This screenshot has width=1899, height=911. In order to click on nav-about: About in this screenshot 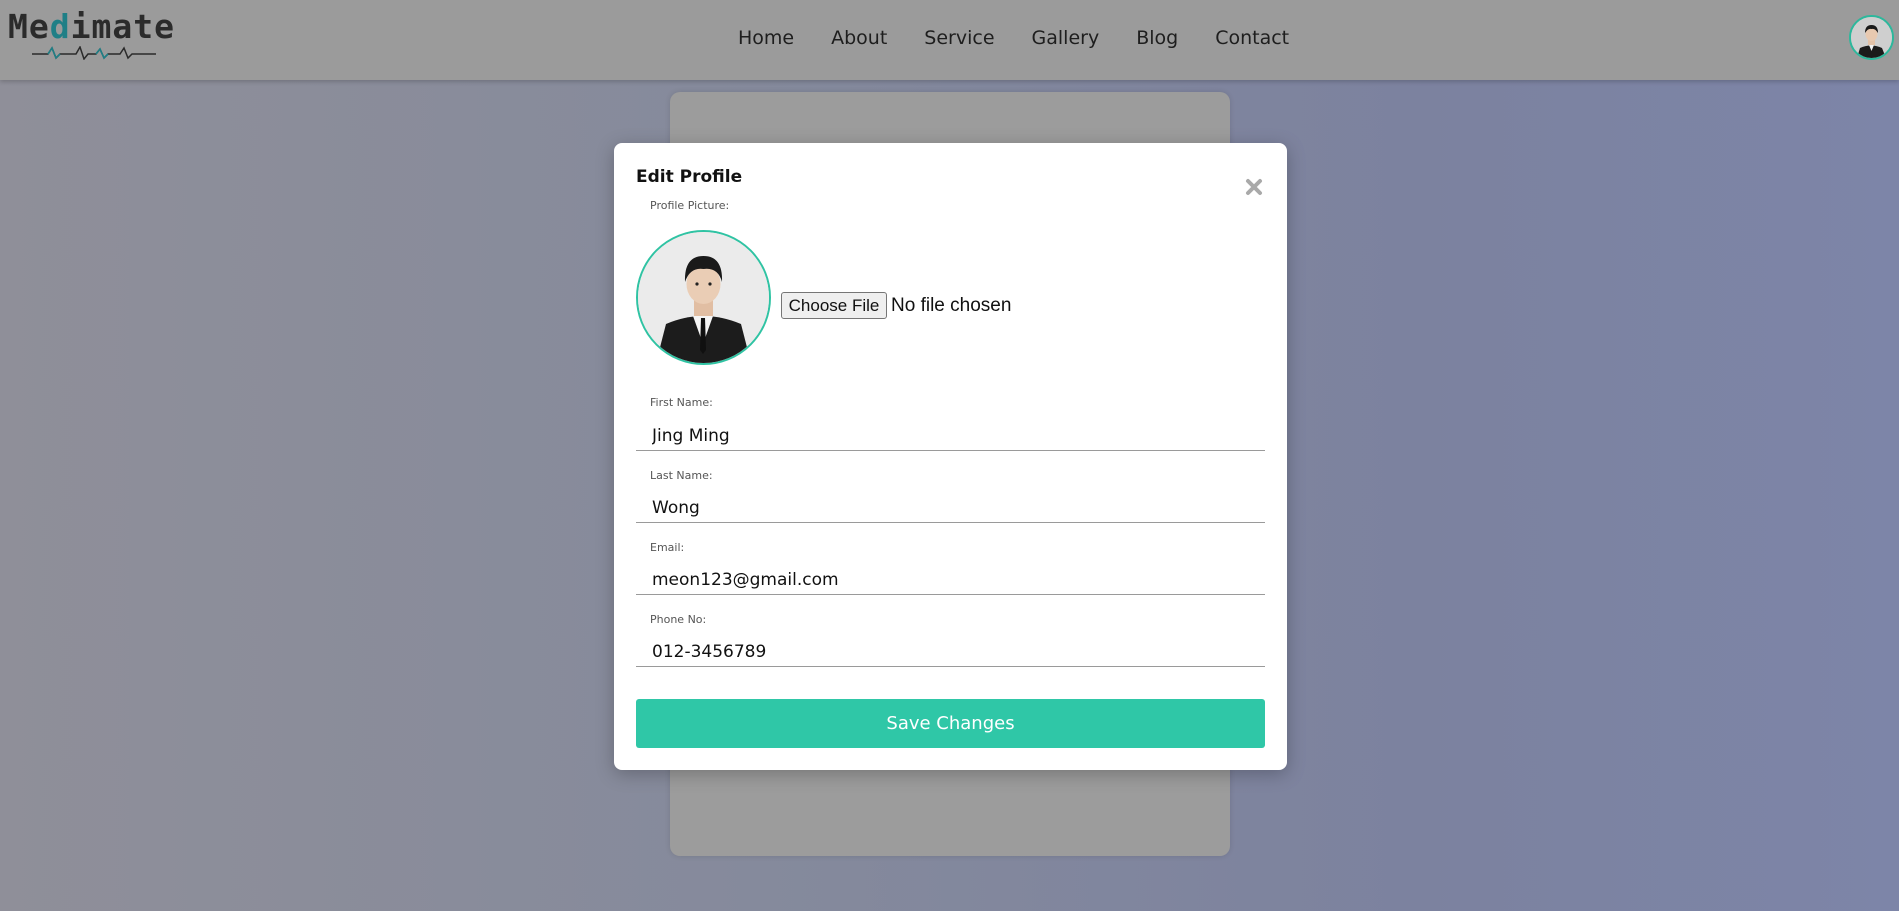, I will do `click(859, 38)`.